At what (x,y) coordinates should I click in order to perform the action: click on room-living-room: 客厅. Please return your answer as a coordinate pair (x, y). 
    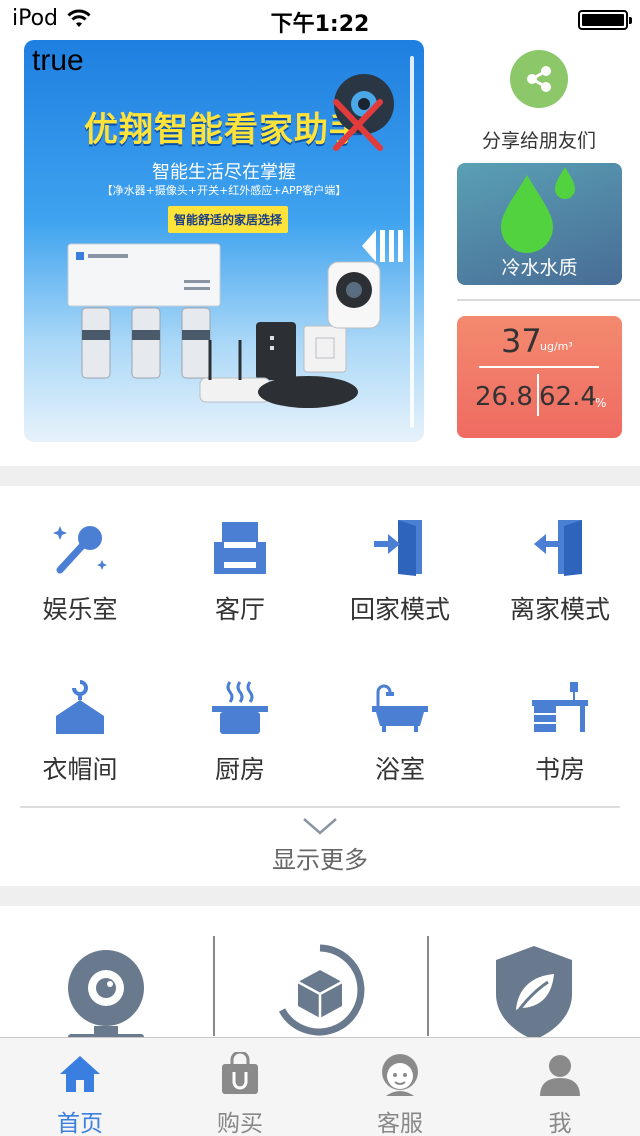
    Looking at the image, I should click on (240, 588).